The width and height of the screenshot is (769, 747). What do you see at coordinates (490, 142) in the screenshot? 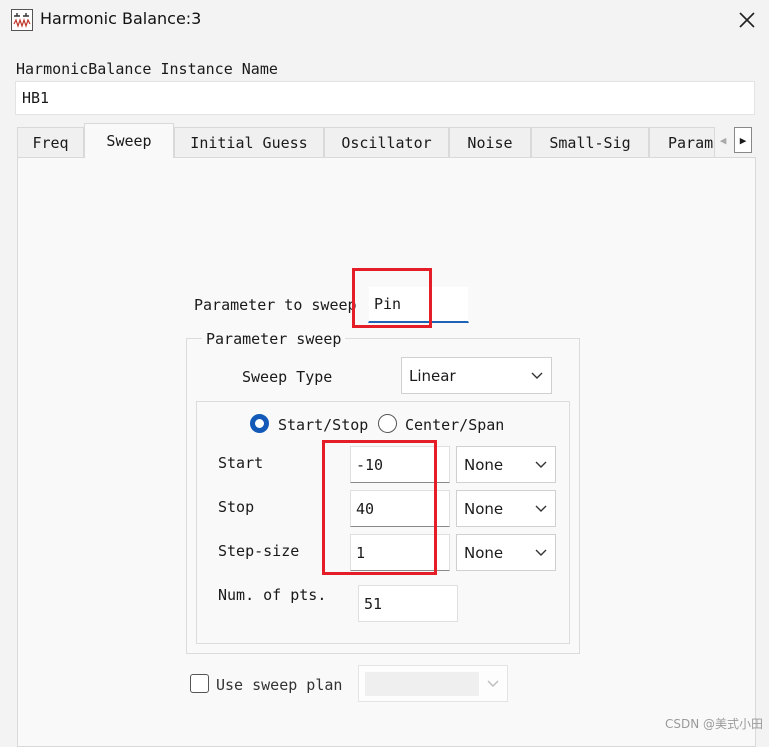
I see `tab-noise: Noise` at bounding box center [490, 142].